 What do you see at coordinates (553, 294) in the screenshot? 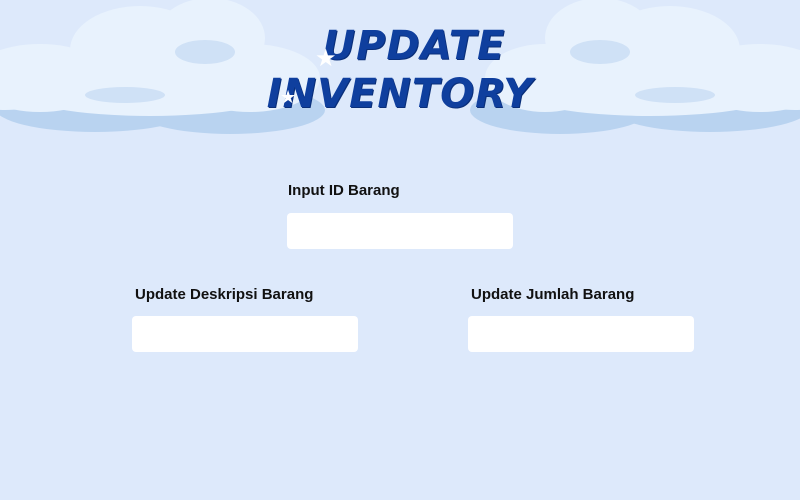
I see `jumlah-barang-label: Update Jumlah Barang` at bounding box center [553, 294].